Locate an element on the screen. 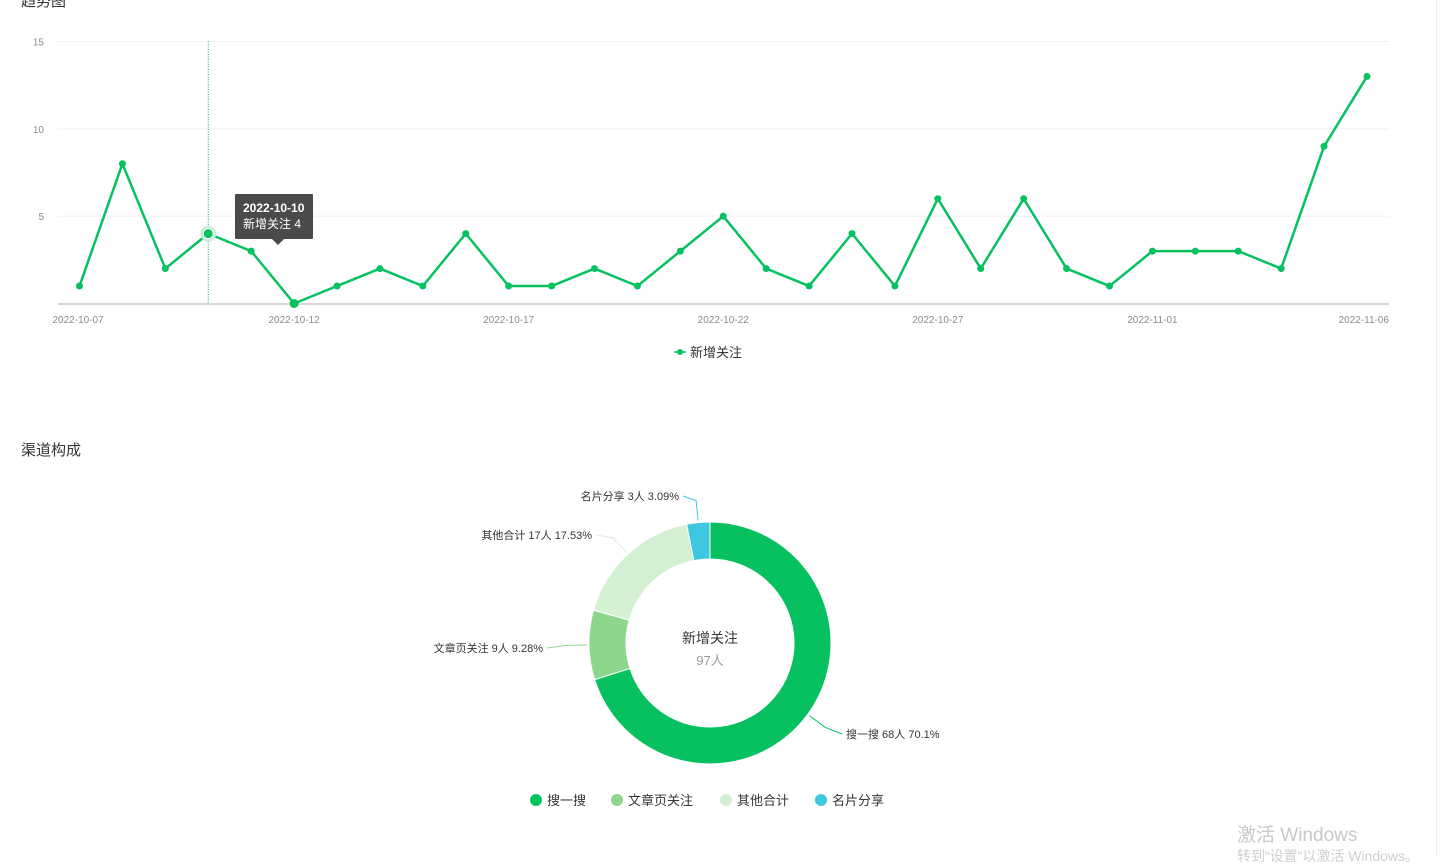 The width and height of the screenshot is (1450, 866). donut-center-title: 新增关注 is located at coordinates (710, 638).